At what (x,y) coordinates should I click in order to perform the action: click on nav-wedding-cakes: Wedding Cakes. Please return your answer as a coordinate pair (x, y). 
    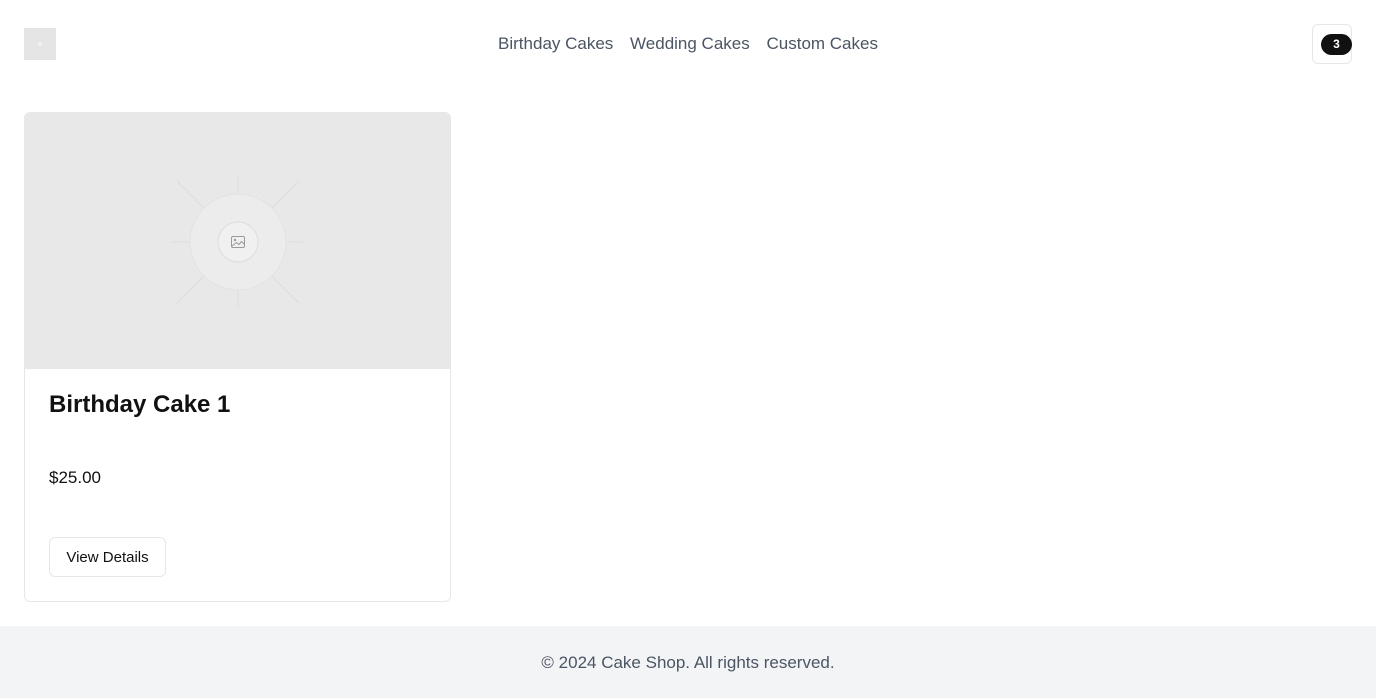
    Looking at the image, I should click on (690, 44).